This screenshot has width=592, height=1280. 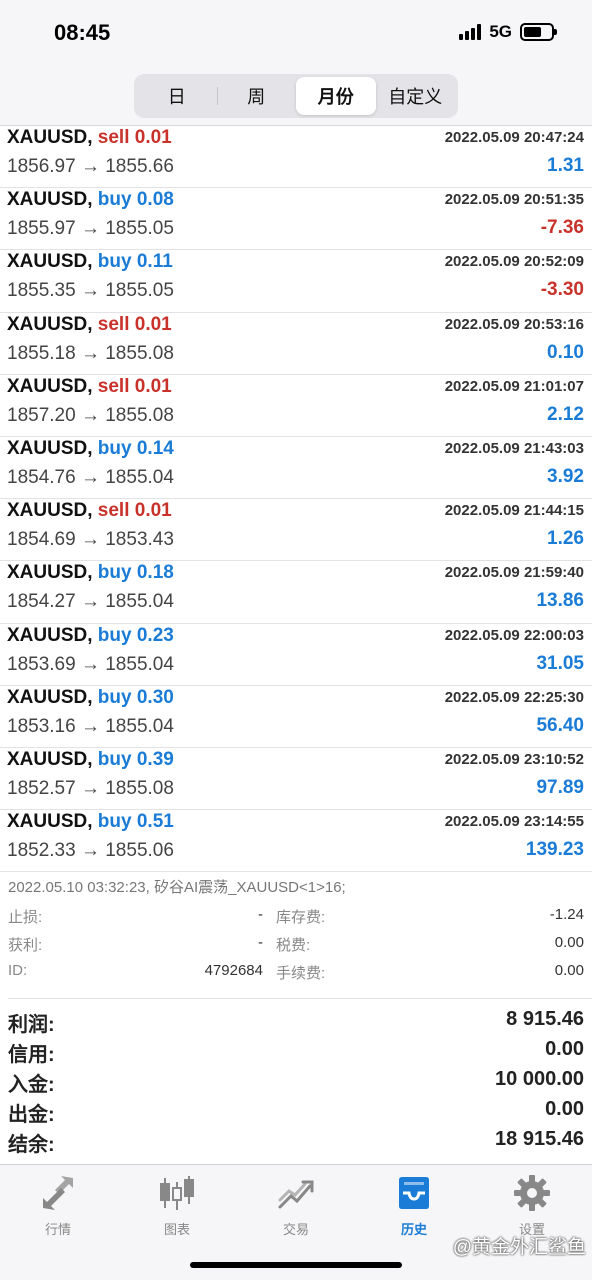 I want to click on tab-trade: 交易, so click(x=296, y=1205).